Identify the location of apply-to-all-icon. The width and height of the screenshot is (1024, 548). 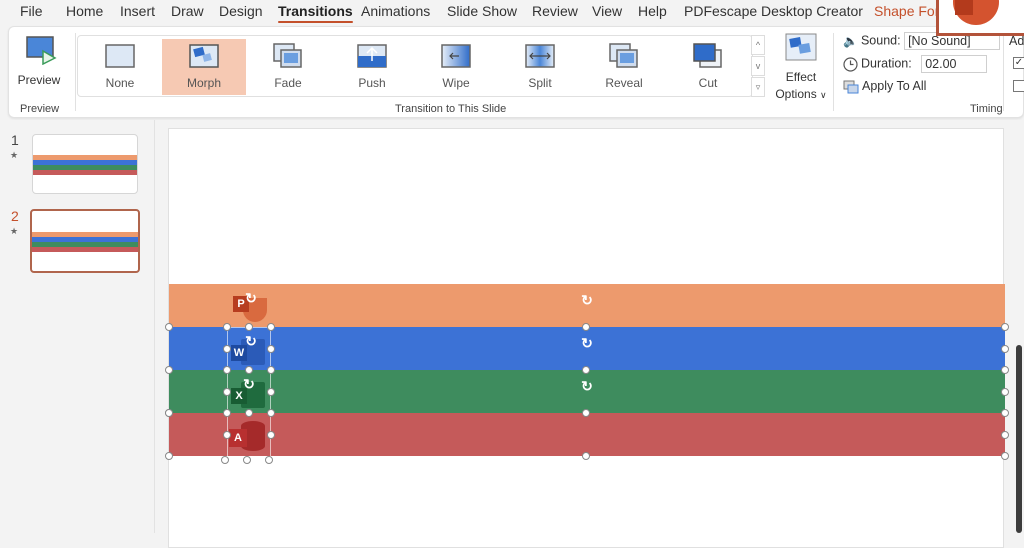
(851, 87).